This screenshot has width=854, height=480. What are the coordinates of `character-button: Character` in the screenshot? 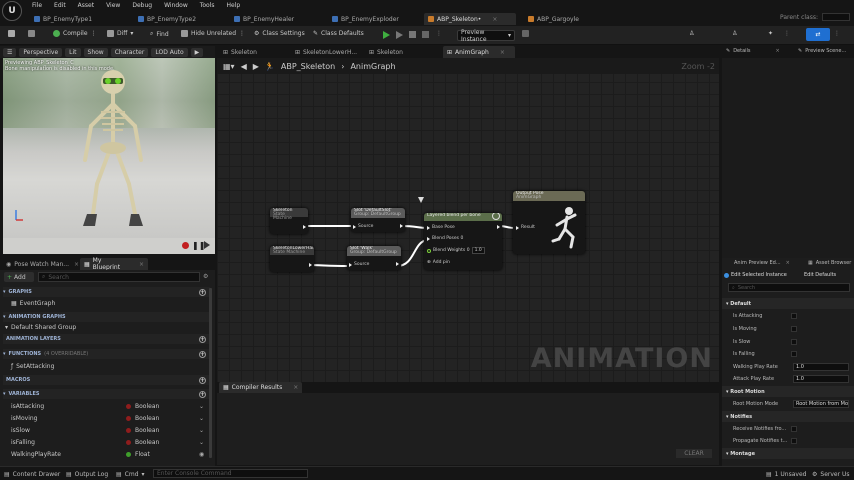 It's located at (129, 52).